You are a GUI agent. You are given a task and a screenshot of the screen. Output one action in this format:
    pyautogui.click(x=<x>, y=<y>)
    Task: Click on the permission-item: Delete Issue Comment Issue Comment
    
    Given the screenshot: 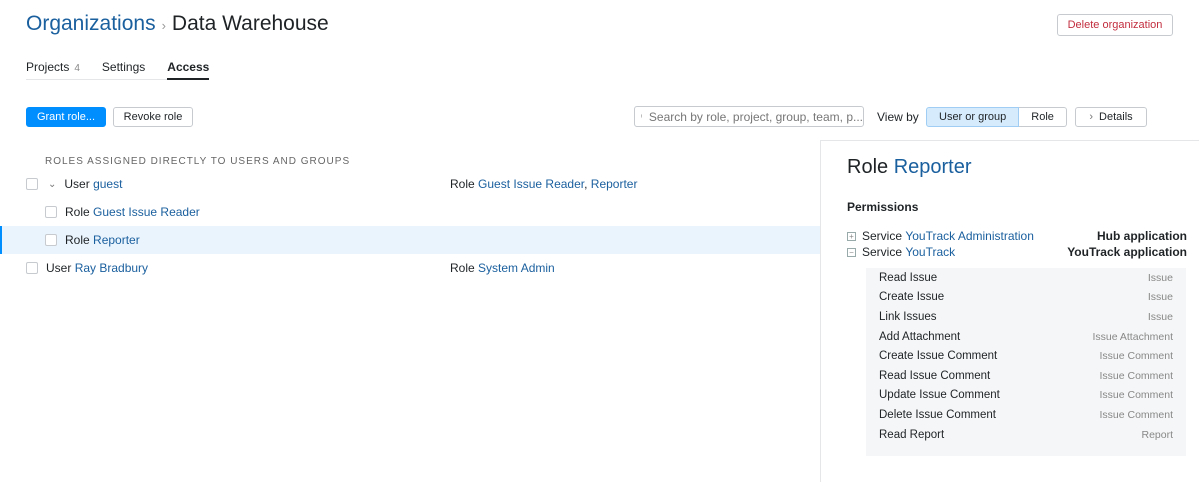 What is the action you would take?
    pyautogui.click(x=1026, y=415)
    